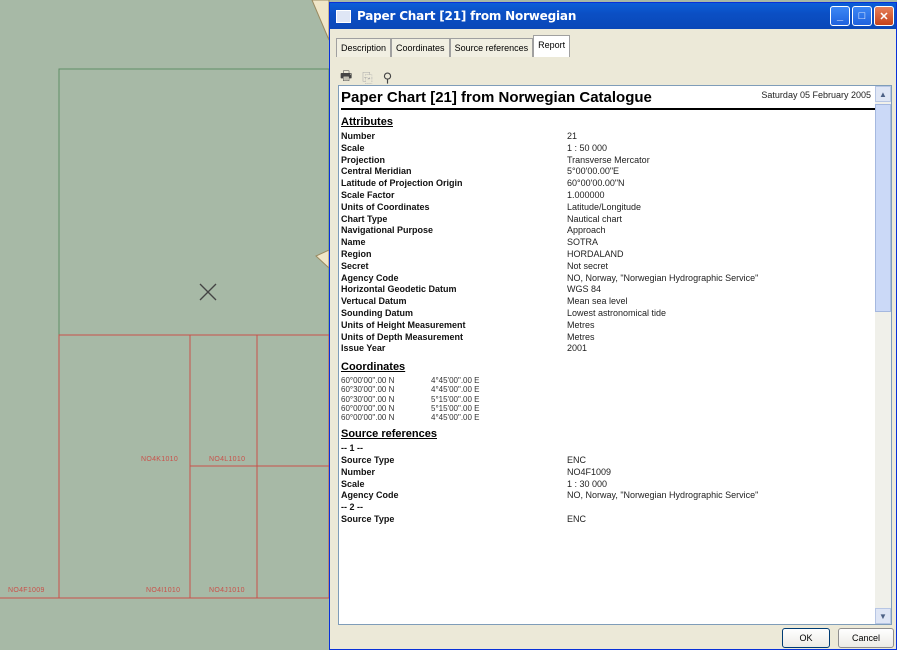 This screenshot has width=897, height=650. I want to click on attribute-value: 1 : 50 000, so click(587, 147).